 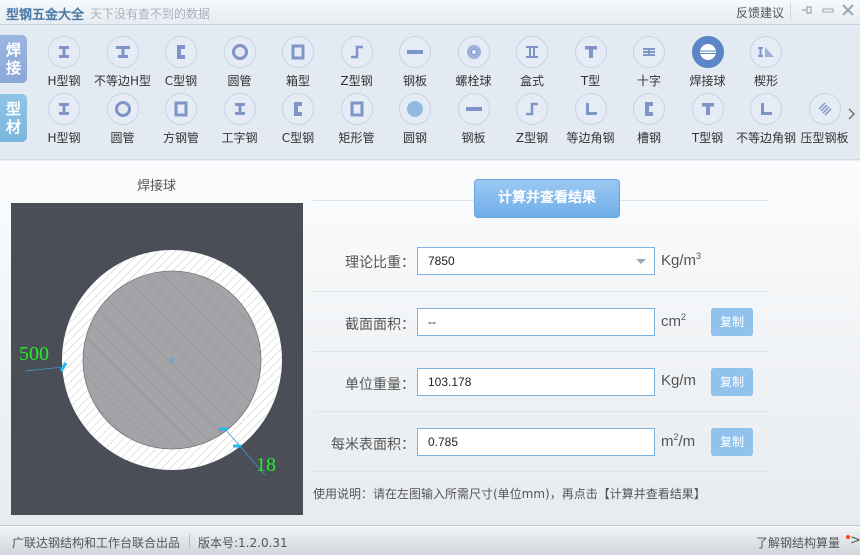 What do you see at coordinates (189, 541) in the screenshot?
I see `status-divider` at bounding box center [189, 541].